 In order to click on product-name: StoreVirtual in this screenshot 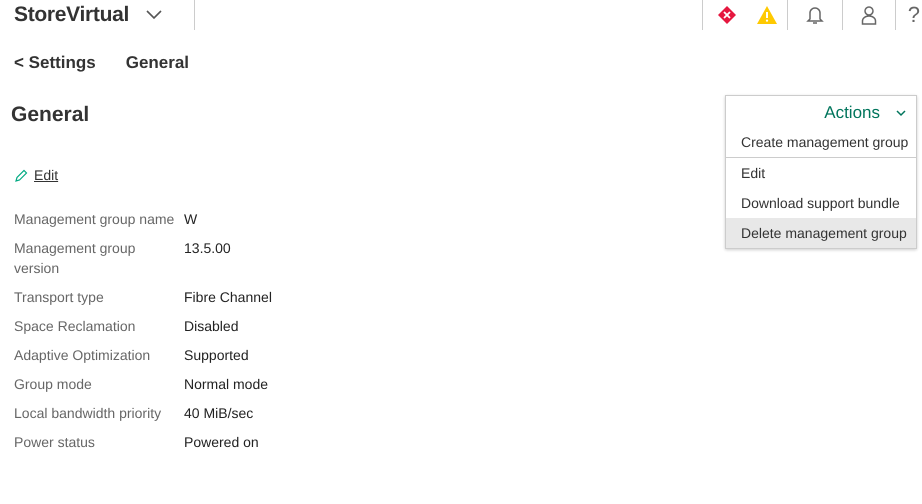, I will do `click(72, 15)`.